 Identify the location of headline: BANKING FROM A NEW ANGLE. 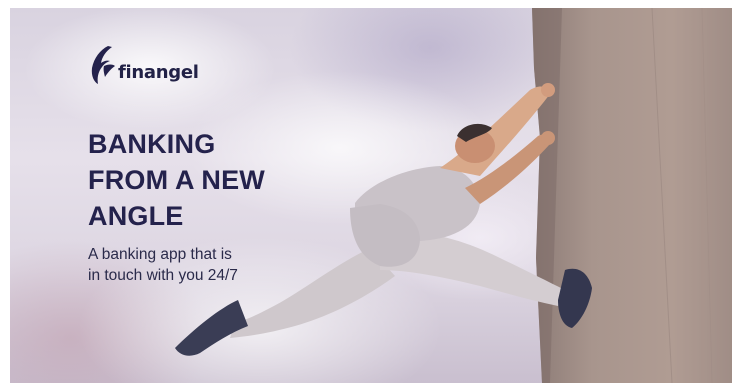
(218, 180).